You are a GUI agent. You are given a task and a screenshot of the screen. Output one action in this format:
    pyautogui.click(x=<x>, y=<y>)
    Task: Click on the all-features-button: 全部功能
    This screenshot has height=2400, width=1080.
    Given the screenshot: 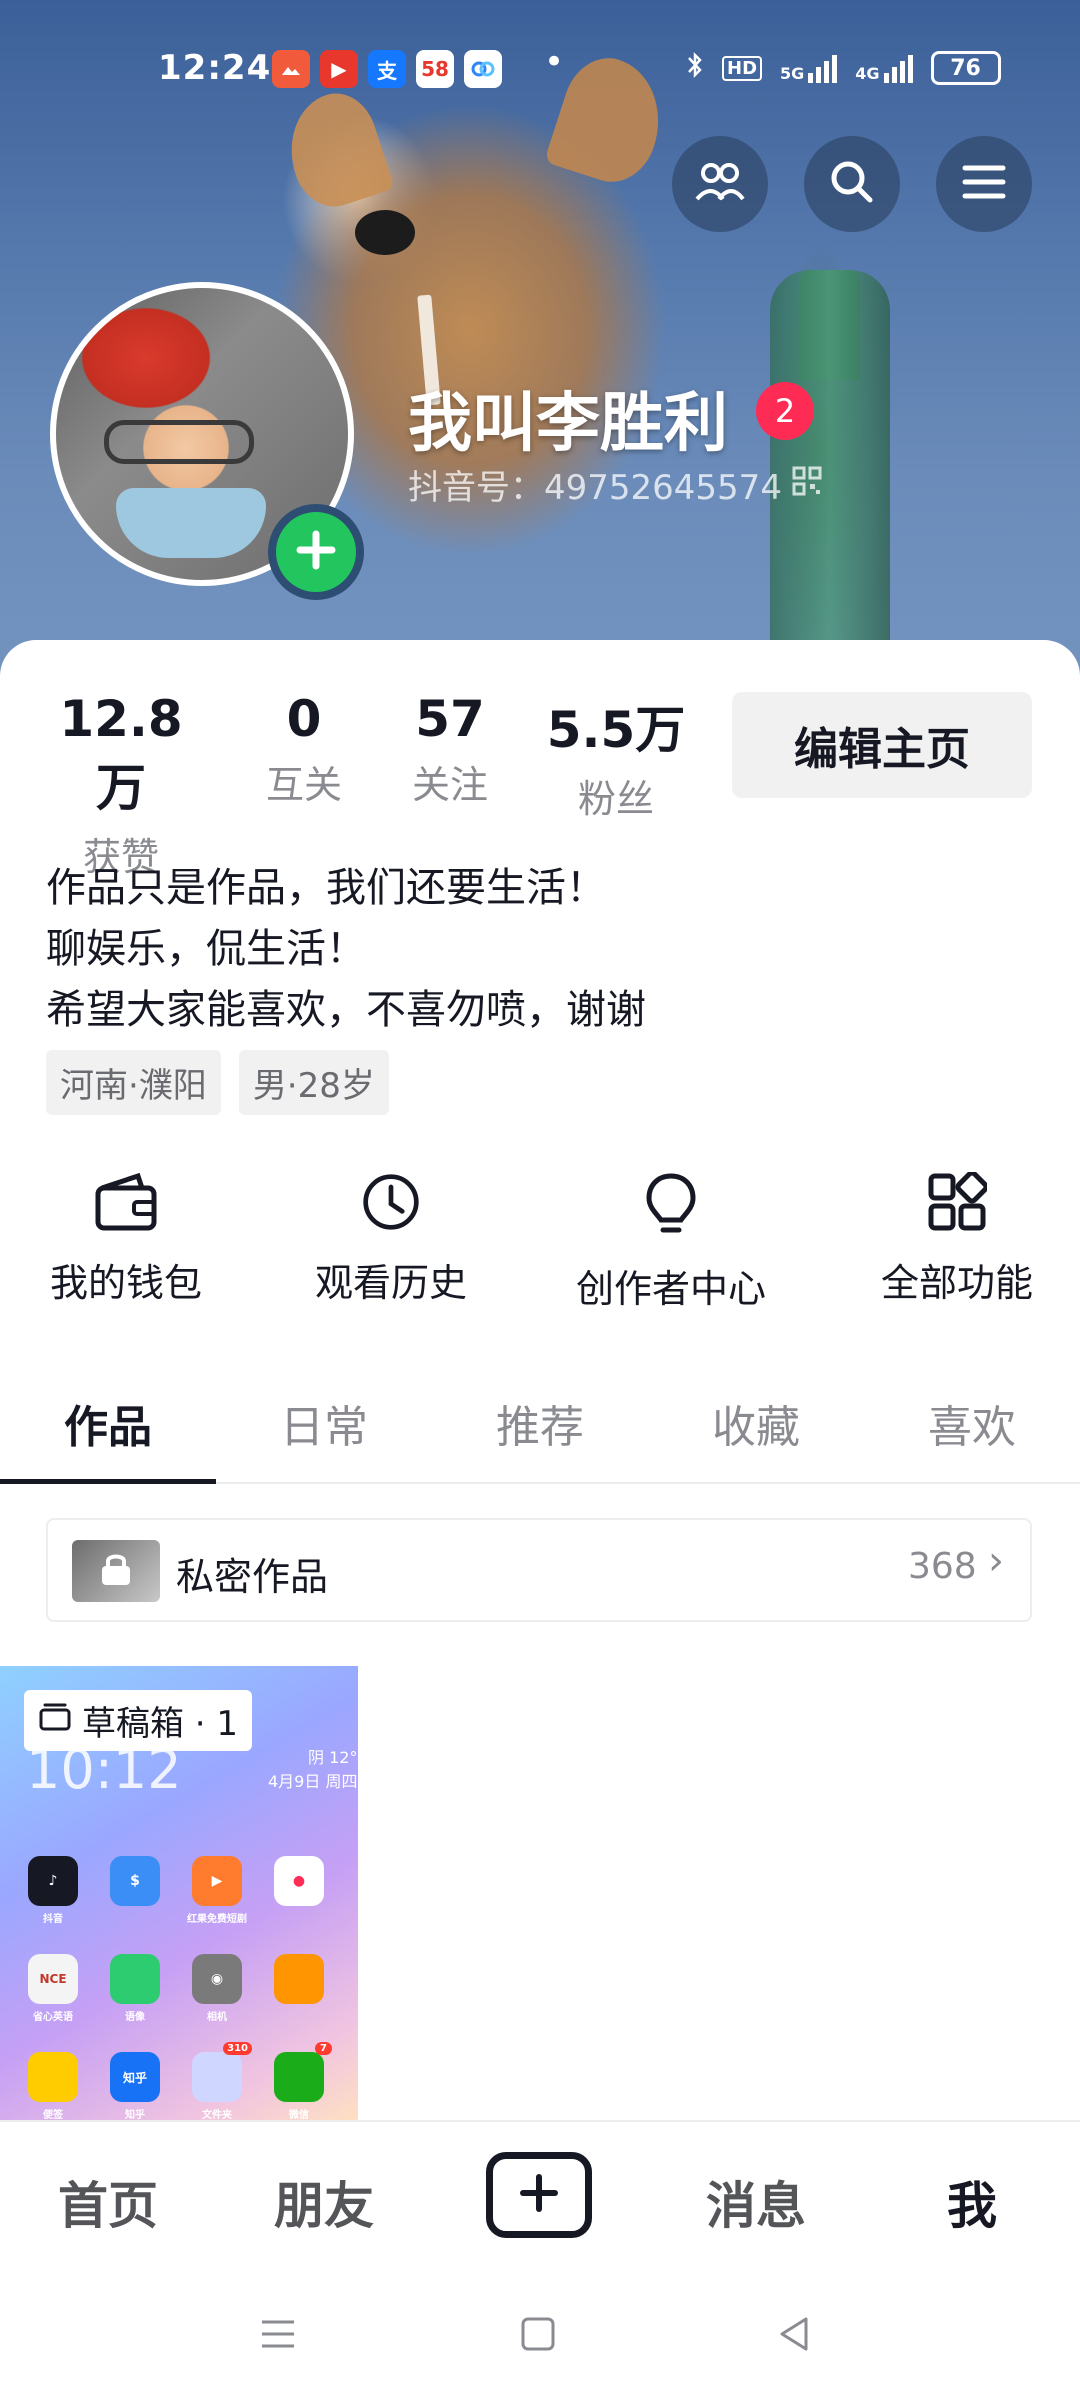 What is the action you would take?
    pyautogui.click(x=957, y=1238)
    